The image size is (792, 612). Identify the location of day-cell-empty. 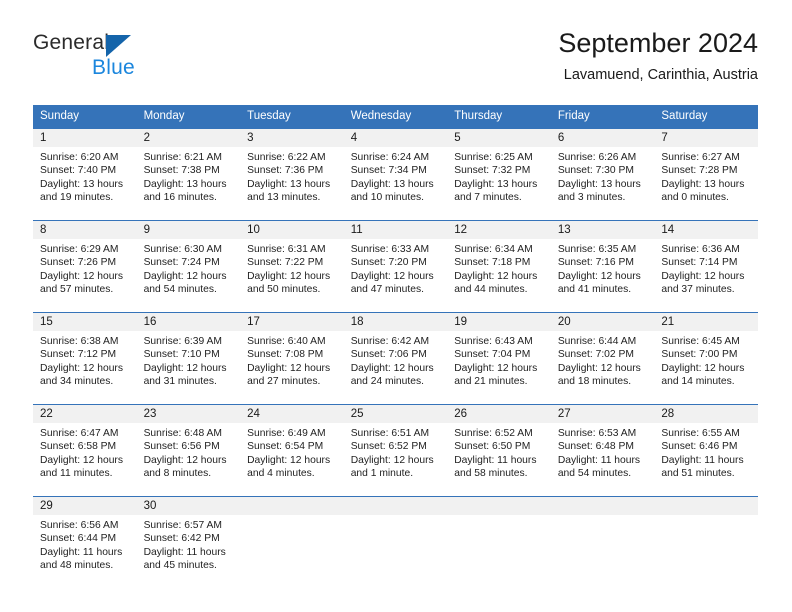
(395, 542).